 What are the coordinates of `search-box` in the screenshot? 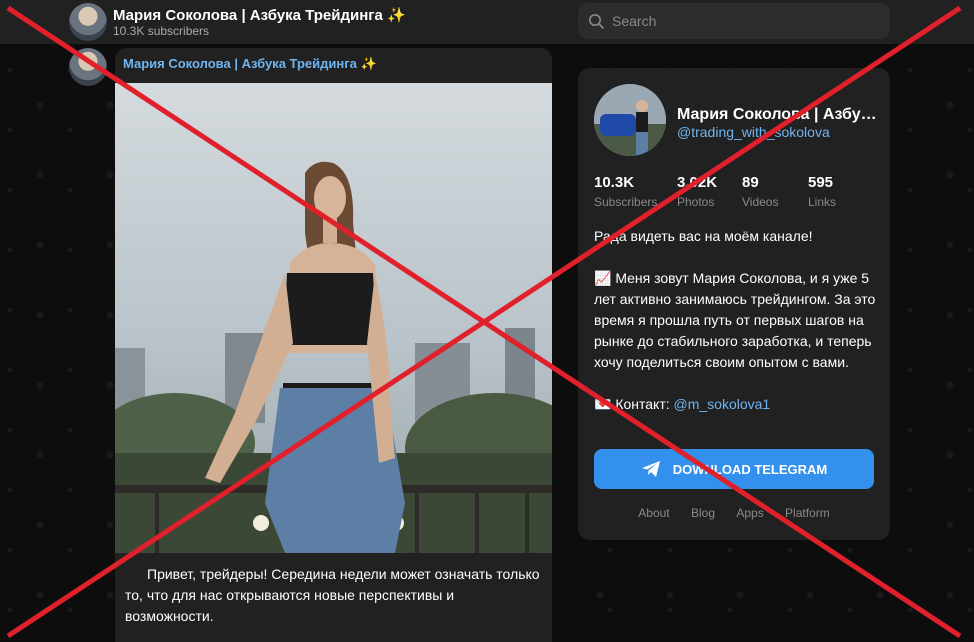 It's located at (734, 21).